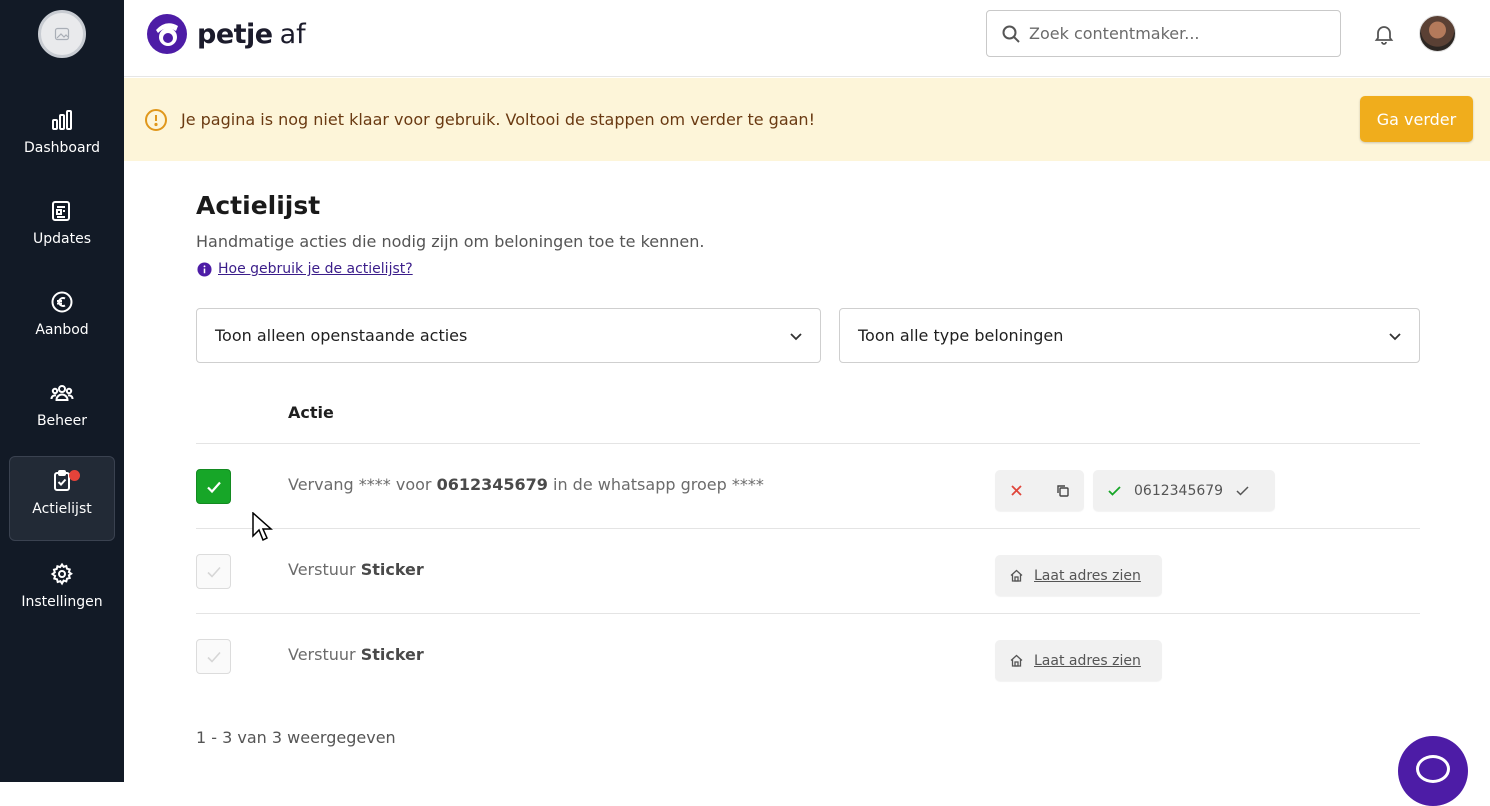 Image resolution: width=1490 pixels, height=806 pixels. Describe the element at coordinates (1384, 34) in the screenshot. I see `bell-icon` at that location.